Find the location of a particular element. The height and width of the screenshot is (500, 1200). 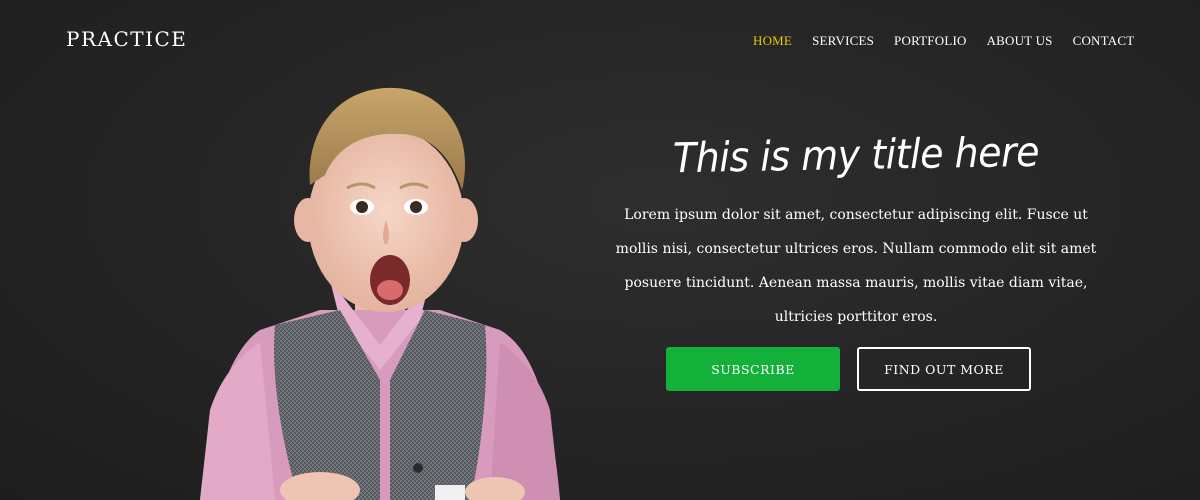

hero-buttons: SUBSCRIBE FIND OUT MORE is located at coordinates (848, 369).